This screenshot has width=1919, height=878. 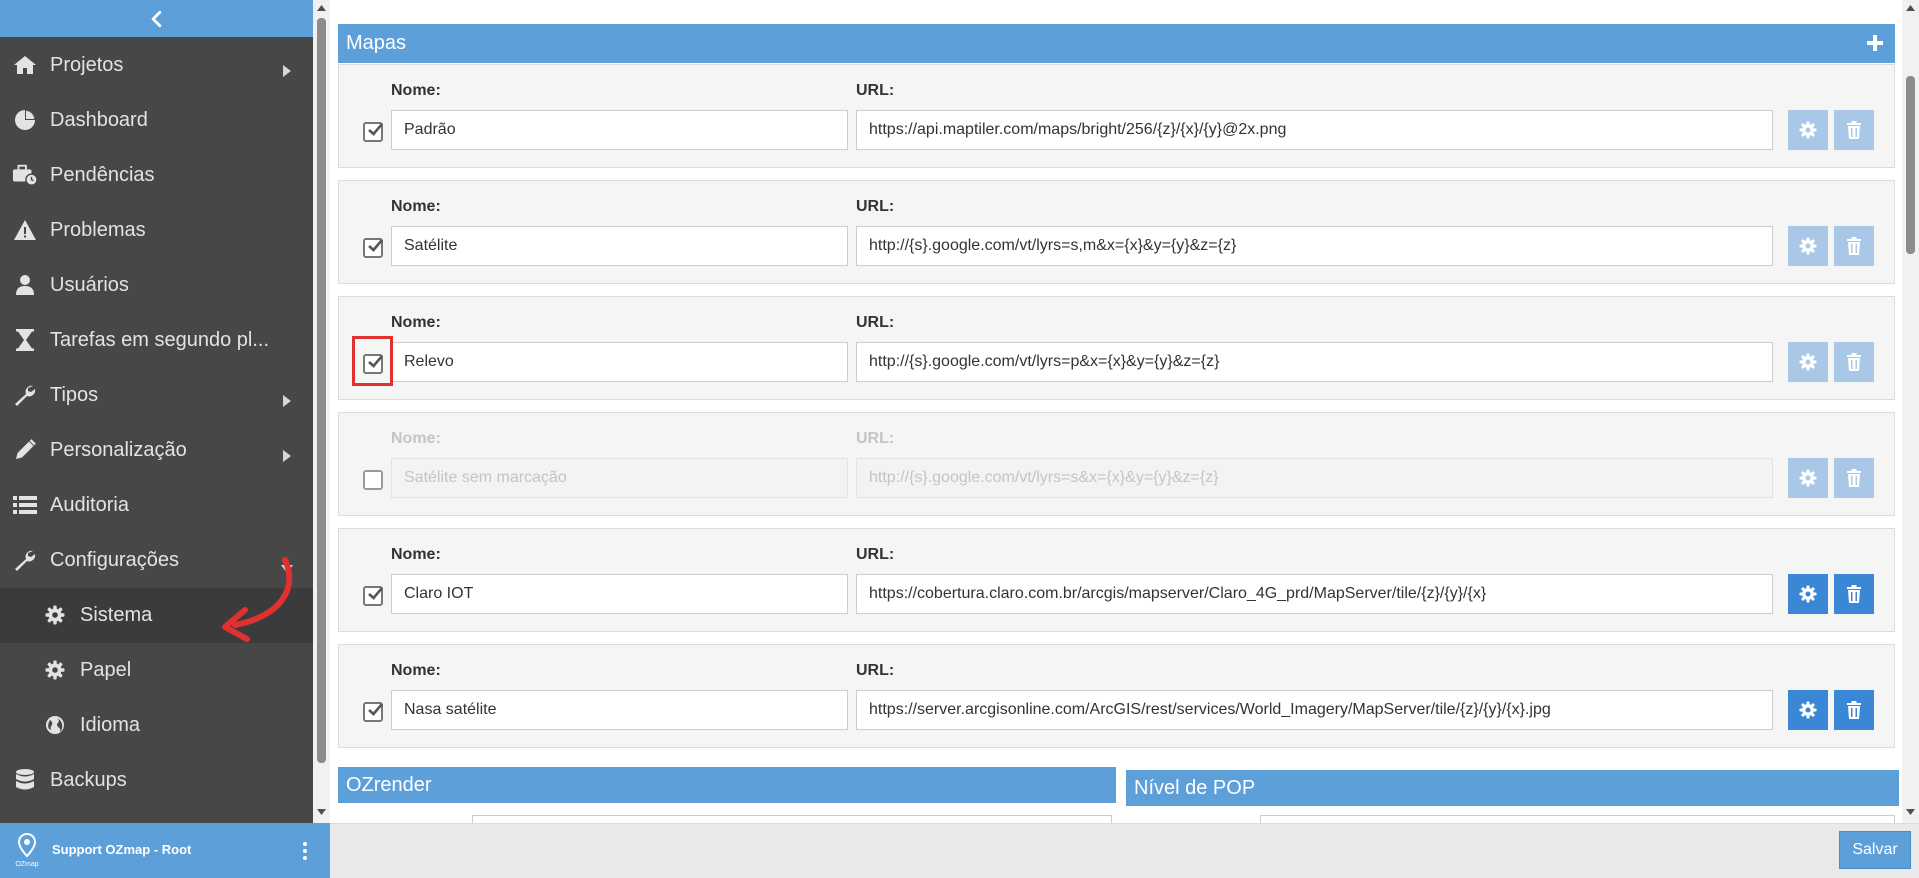 What do you see at coordinates (619, 362) in the screenshot?
I see `map-name-field: Relevo` at bounding box center [619, 362].